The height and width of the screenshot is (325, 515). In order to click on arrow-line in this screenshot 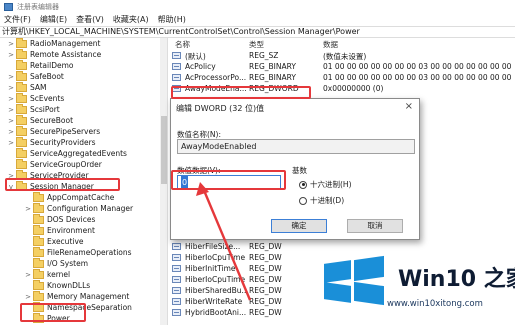, I will do `click(226, 244)`.